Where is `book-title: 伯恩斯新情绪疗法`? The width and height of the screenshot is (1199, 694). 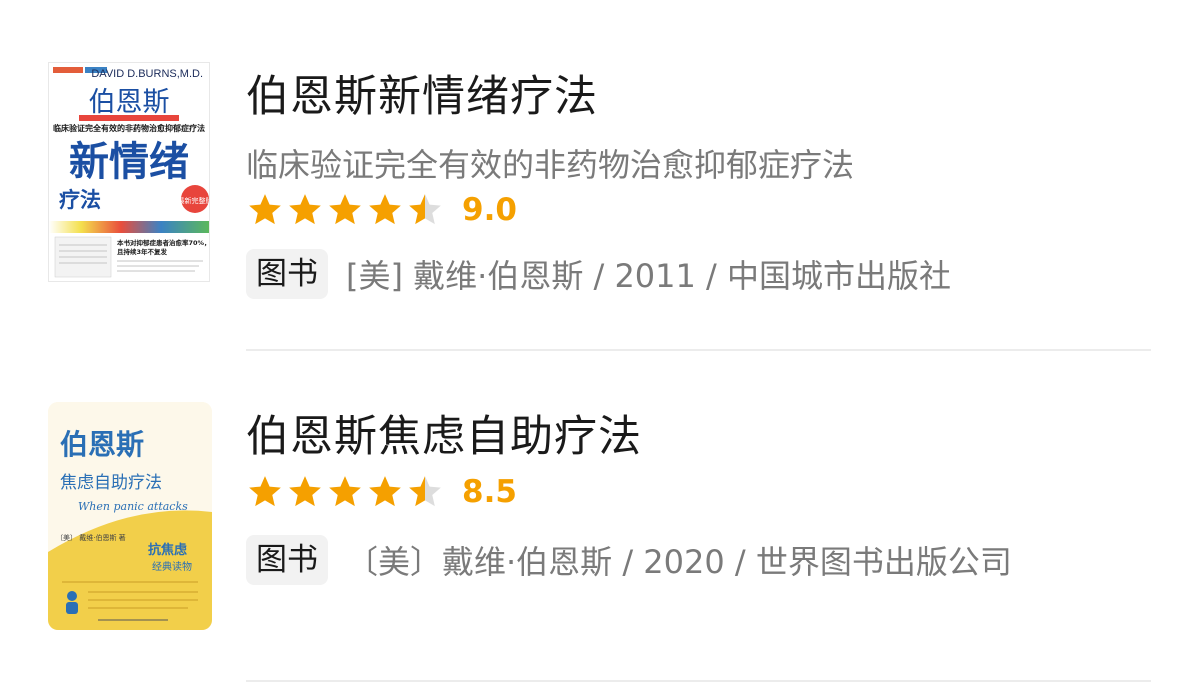 book-title: 伯恩斯新情绪疗法 is located at coordinates (422, 93).